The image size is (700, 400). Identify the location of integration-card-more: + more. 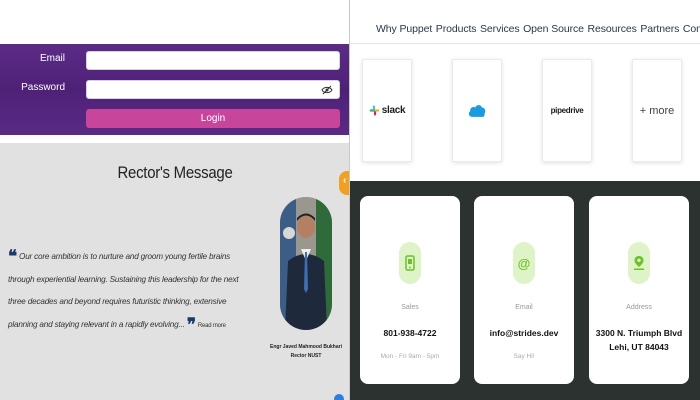
(657, 110).